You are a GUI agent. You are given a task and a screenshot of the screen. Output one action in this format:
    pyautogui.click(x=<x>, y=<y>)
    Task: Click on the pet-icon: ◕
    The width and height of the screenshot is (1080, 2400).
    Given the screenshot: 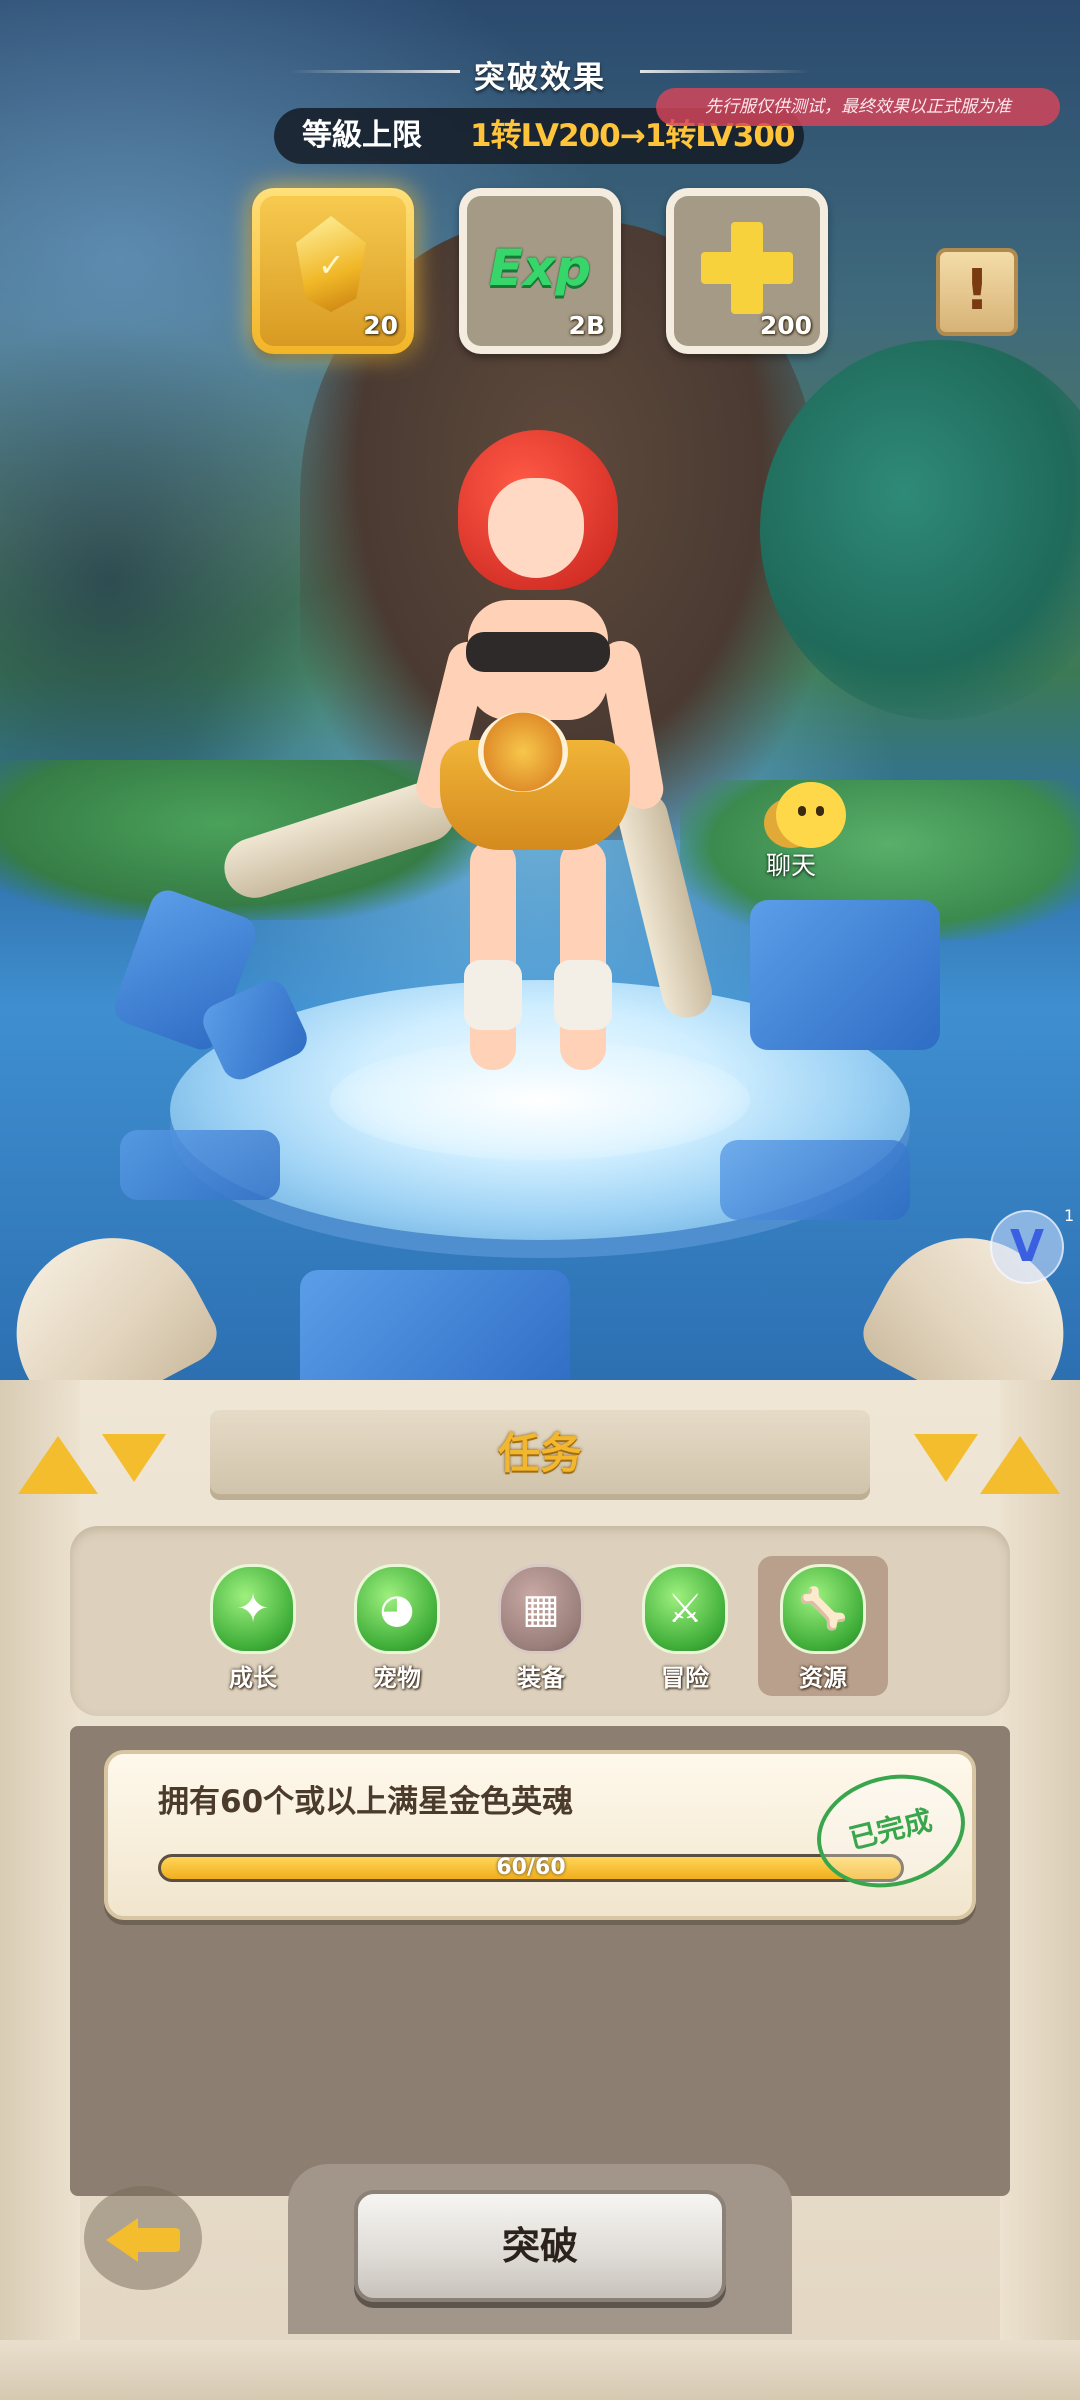 What is the action you would take?
    pyautogui.click(x=397, y=1609)
    